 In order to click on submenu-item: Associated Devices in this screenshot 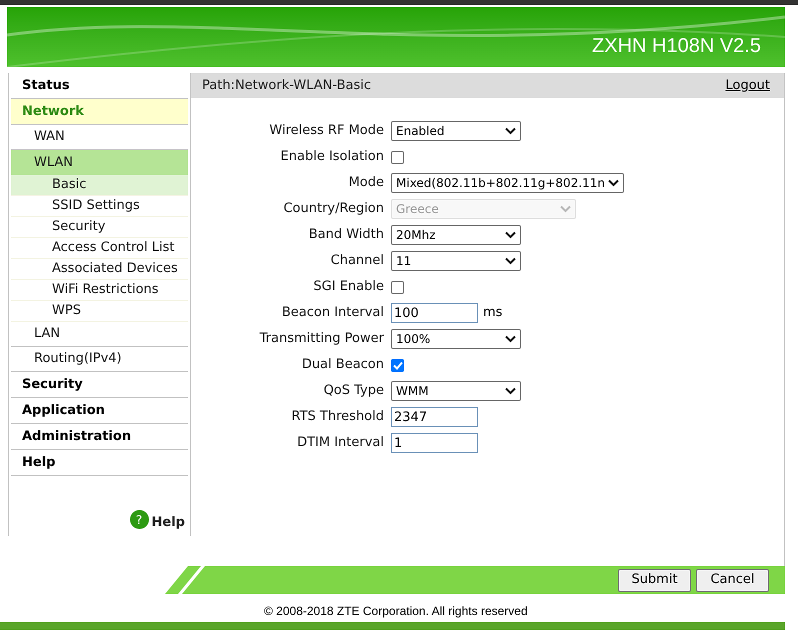, I will do `click(99, 269)`.